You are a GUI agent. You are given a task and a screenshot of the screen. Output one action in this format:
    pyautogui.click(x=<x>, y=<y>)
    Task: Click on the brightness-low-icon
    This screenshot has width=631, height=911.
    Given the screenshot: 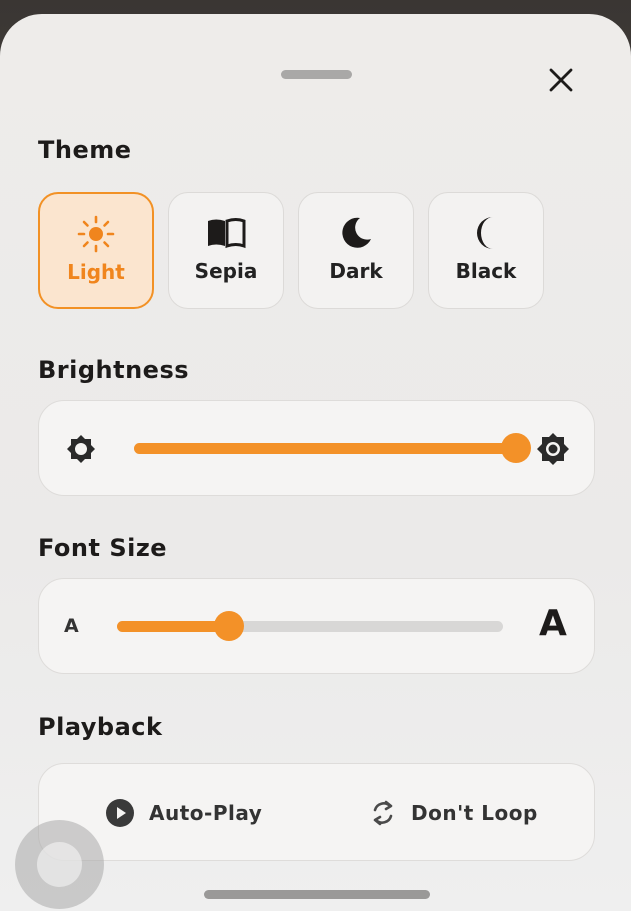 What is the action you would take?
    pyautogui.click(x=81, y=451)
    